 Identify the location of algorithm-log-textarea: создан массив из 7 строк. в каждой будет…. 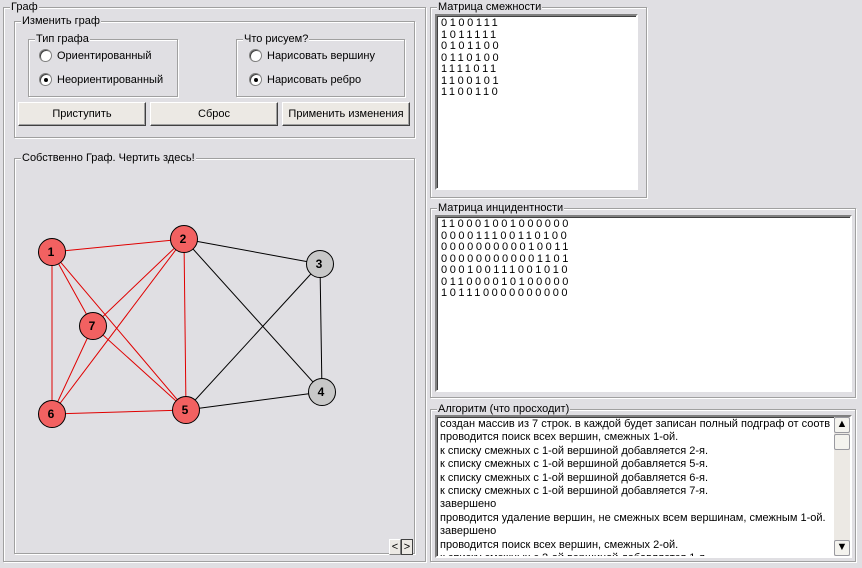
(643, 486).